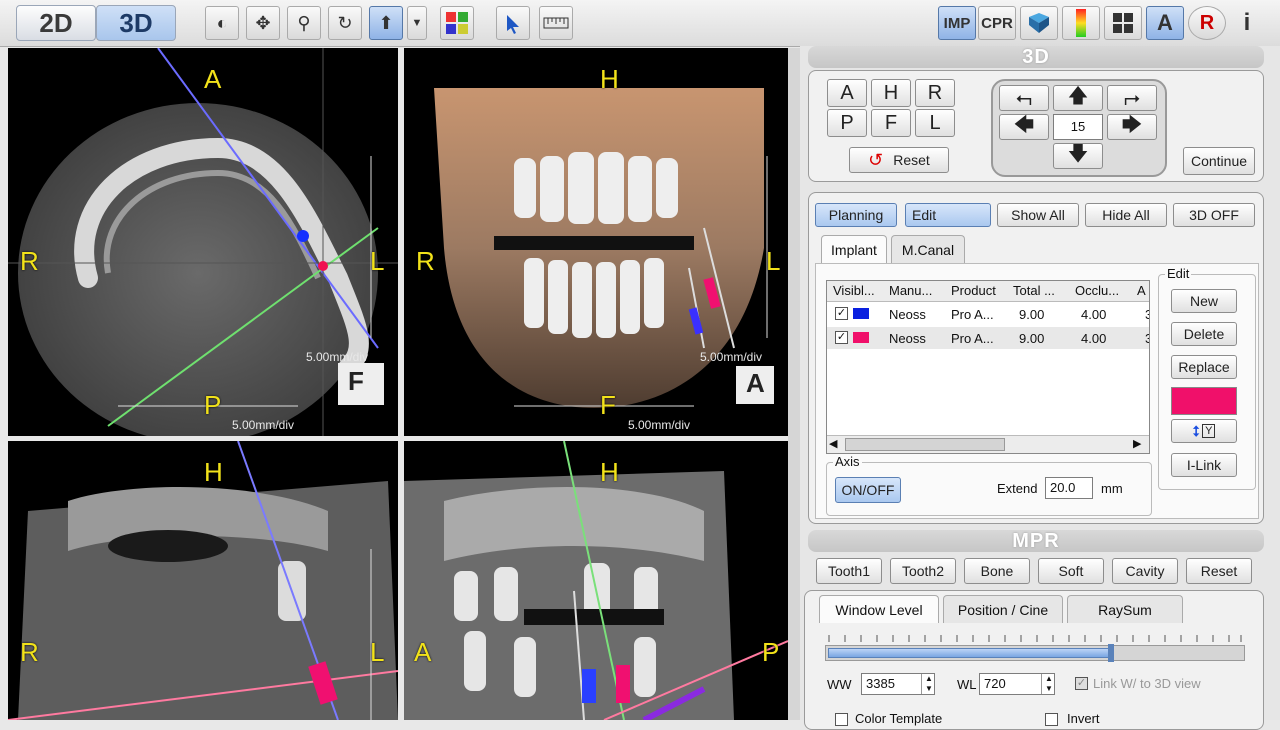  Describe the element at coordinates (833, 443) in the screenshot. I see `scroll-left-icon: ◀` at that location.